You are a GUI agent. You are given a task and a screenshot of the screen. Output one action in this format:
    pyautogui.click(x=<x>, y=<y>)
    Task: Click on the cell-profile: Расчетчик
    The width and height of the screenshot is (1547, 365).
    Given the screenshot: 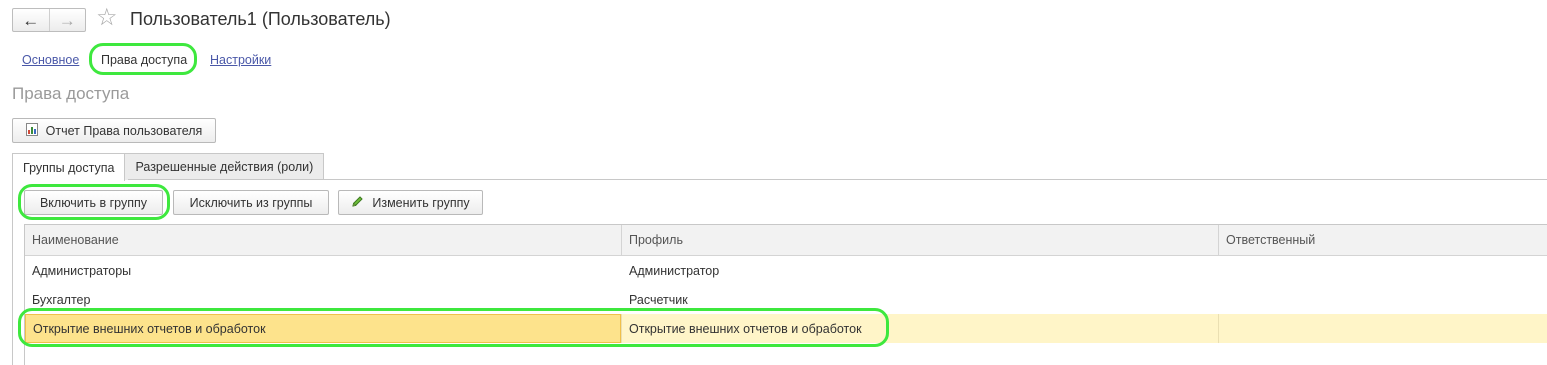 What is the action you would take?
    pyautogui.click(x=658, y=299)
    